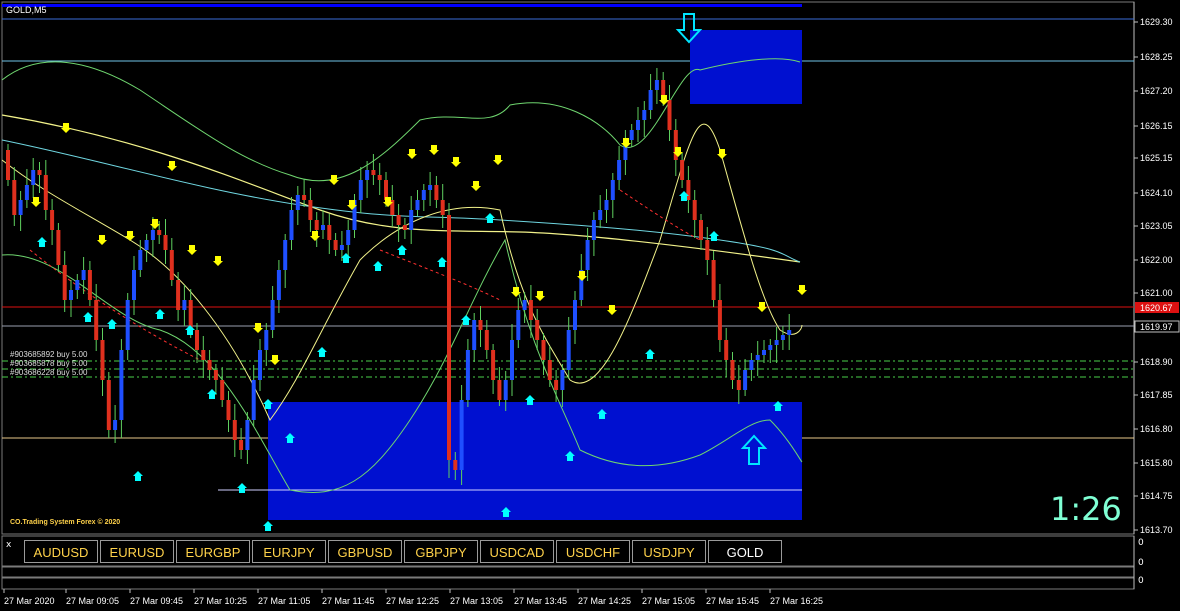  I want to click on price-tick-label: 1615.80, so click(1156, 463).